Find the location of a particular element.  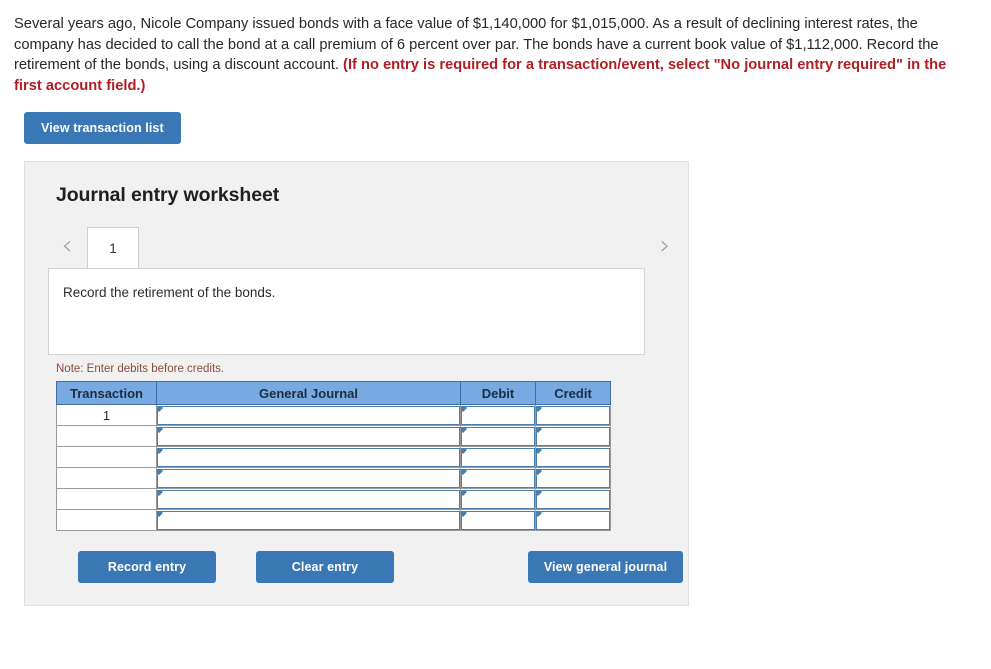

debits-before-credits-note: Note: Enter debits before credits. is located at coordinates (140, 369).